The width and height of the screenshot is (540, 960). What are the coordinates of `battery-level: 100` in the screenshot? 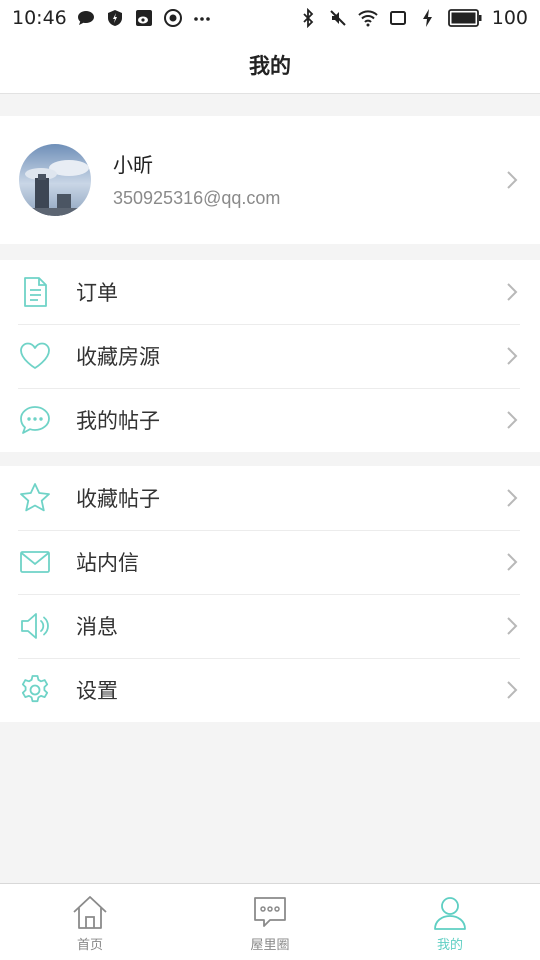 It's located at (509, 18).